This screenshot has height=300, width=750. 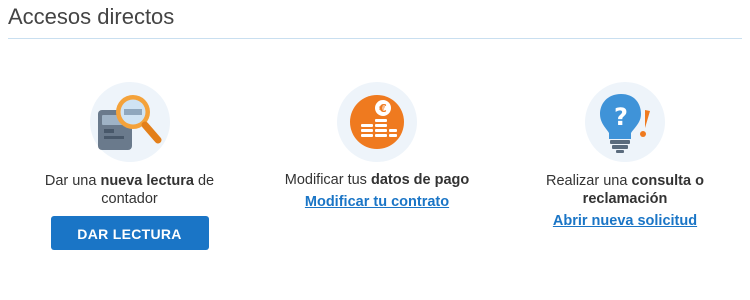 I want to click on desc-bold-text: datos de pago, so click(x=420, y=180).